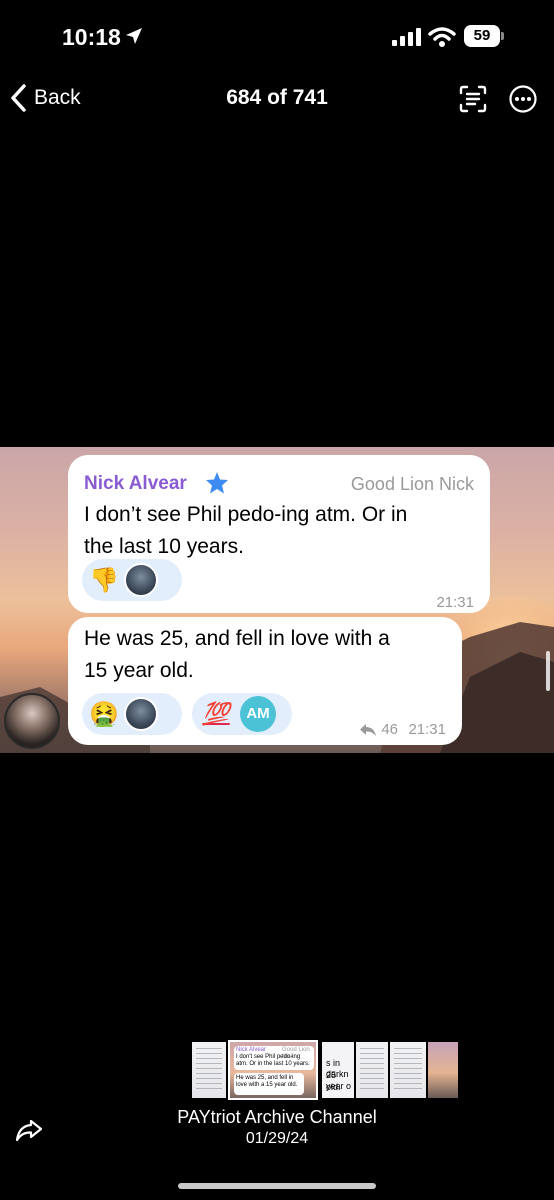 Image resolution: width=554 pixels, height=1200 pixels. What do you see at coordinates (246, 514) in the screenshot?
I see `message-line: I don’t see Phil pedo-ing atm. Or in` at bounding box center [246, 514].